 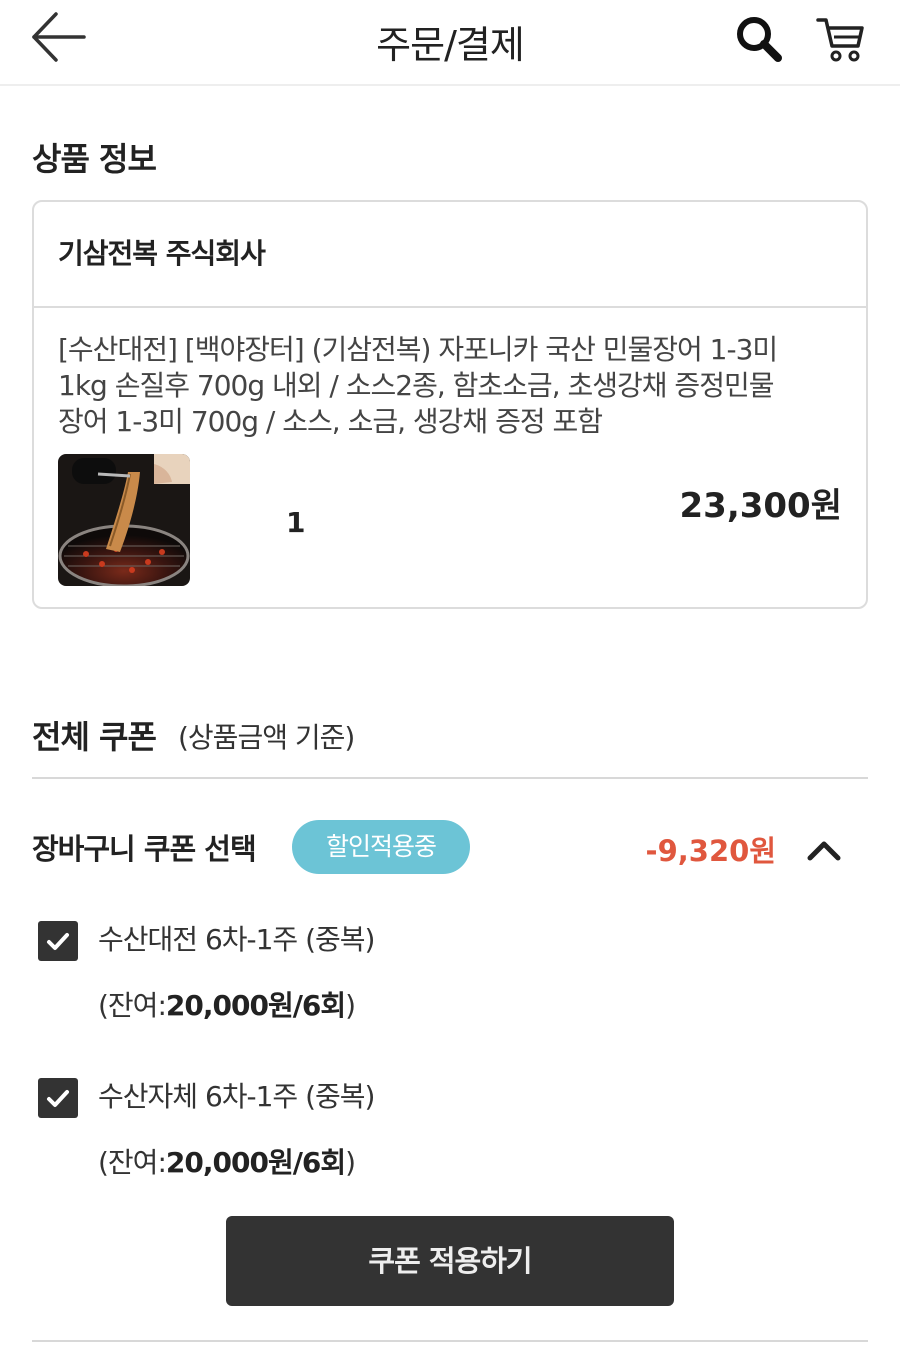 What do you see at coordinates (436, 978) in the screenshot?
I see `coupon-option: 수산대전 6차-1주 (중복) (잔여:20,000원/6회)` at bounding box center [436, 978].